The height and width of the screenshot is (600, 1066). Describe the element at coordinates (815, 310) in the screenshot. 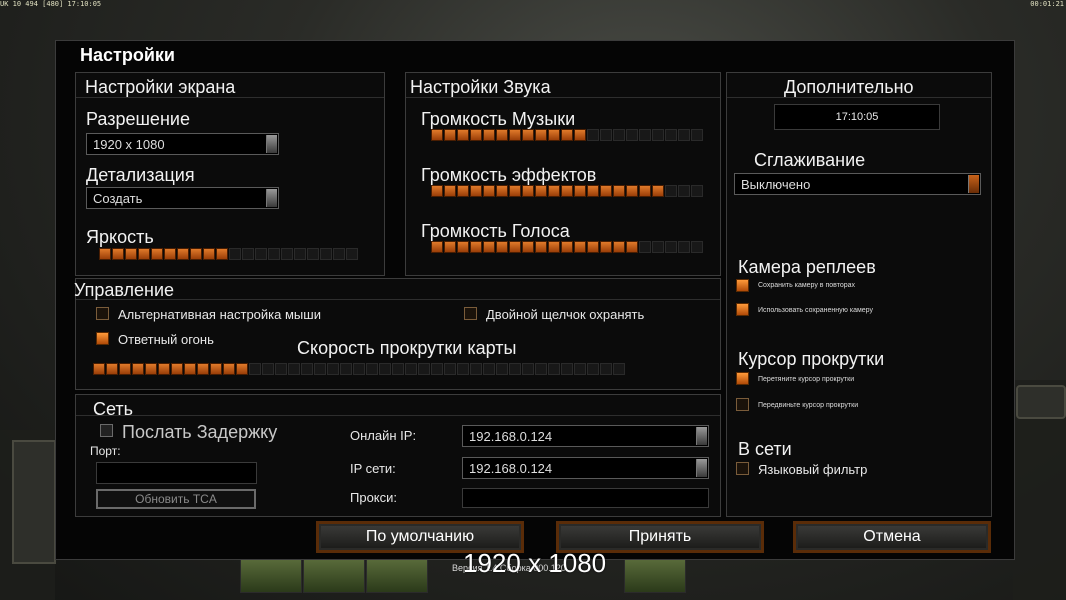

I see `use-saved-camera-label: Использовать сохраненную камеру` at that location.